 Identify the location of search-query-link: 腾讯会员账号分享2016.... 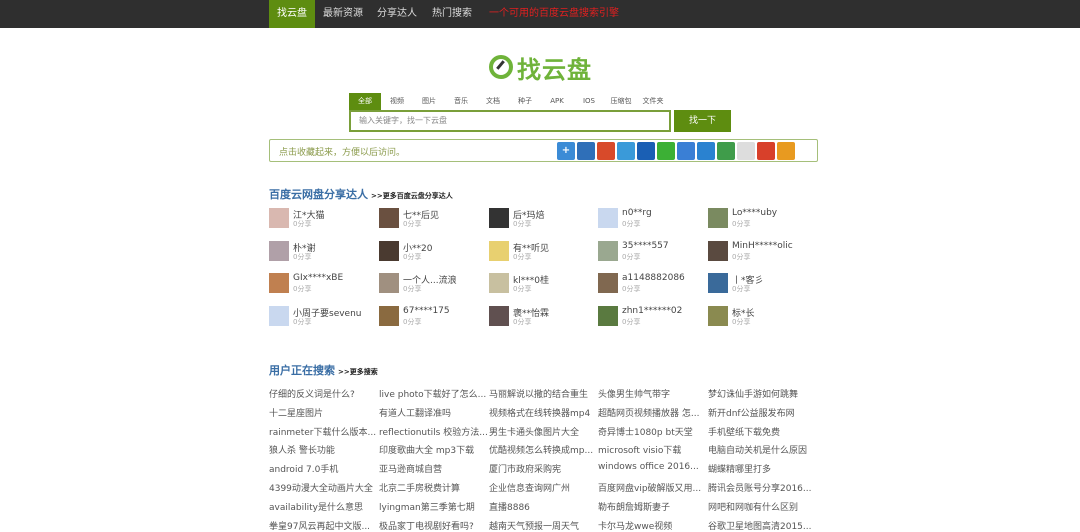
(762, 487).